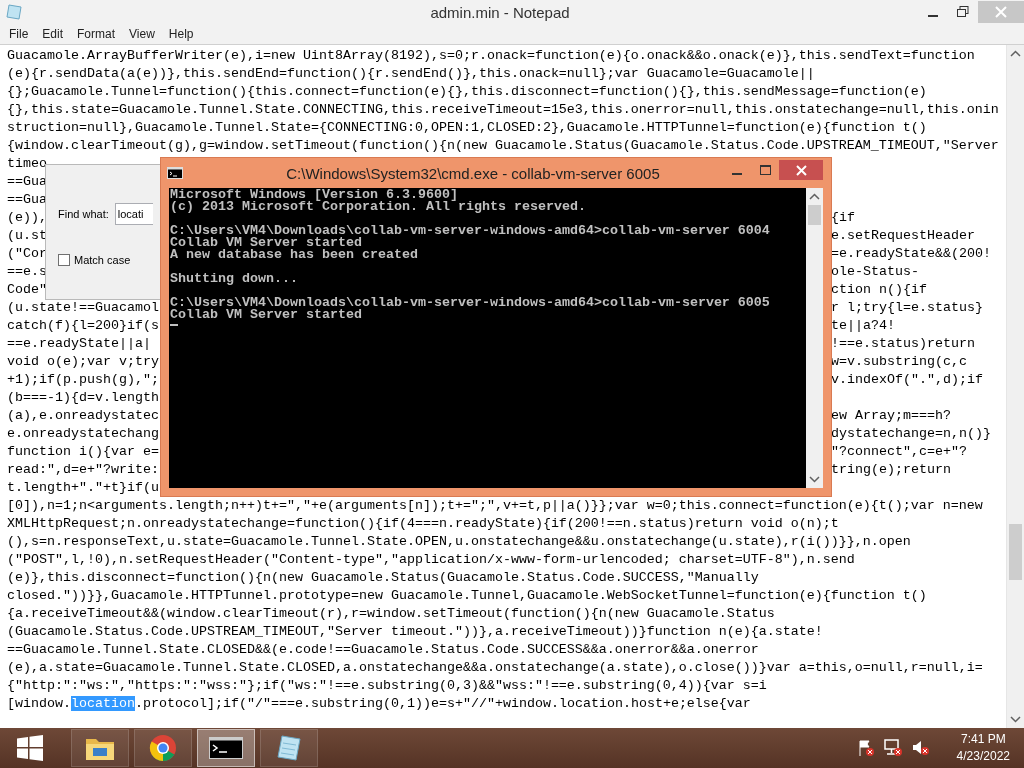 This screenshot has height=768, width=1024. Describe the element at coordinates (27, 271) in the screenshot. I see `code-line: ==e.s` at that location.